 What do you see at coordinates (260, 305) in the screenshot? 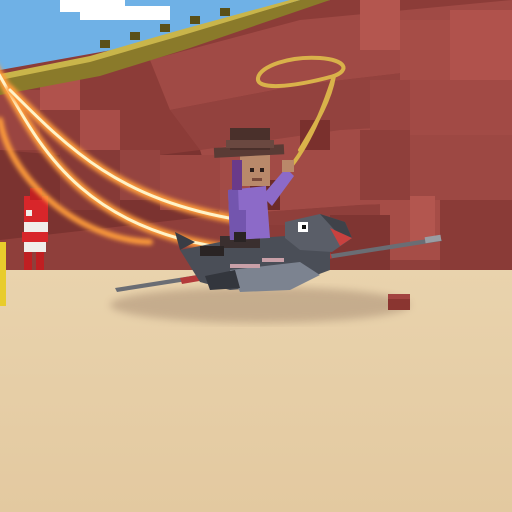
I see `player-shadow` at bounding box center [260, 305].